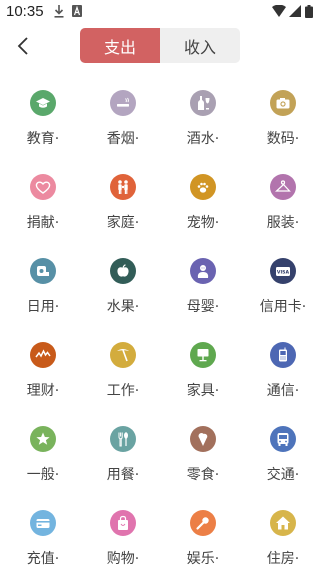 This screenshot has width=320, height=568. Describe the element at coordinates (283, 223) in the screenshot. I see `category-label: 服装·` at that location.